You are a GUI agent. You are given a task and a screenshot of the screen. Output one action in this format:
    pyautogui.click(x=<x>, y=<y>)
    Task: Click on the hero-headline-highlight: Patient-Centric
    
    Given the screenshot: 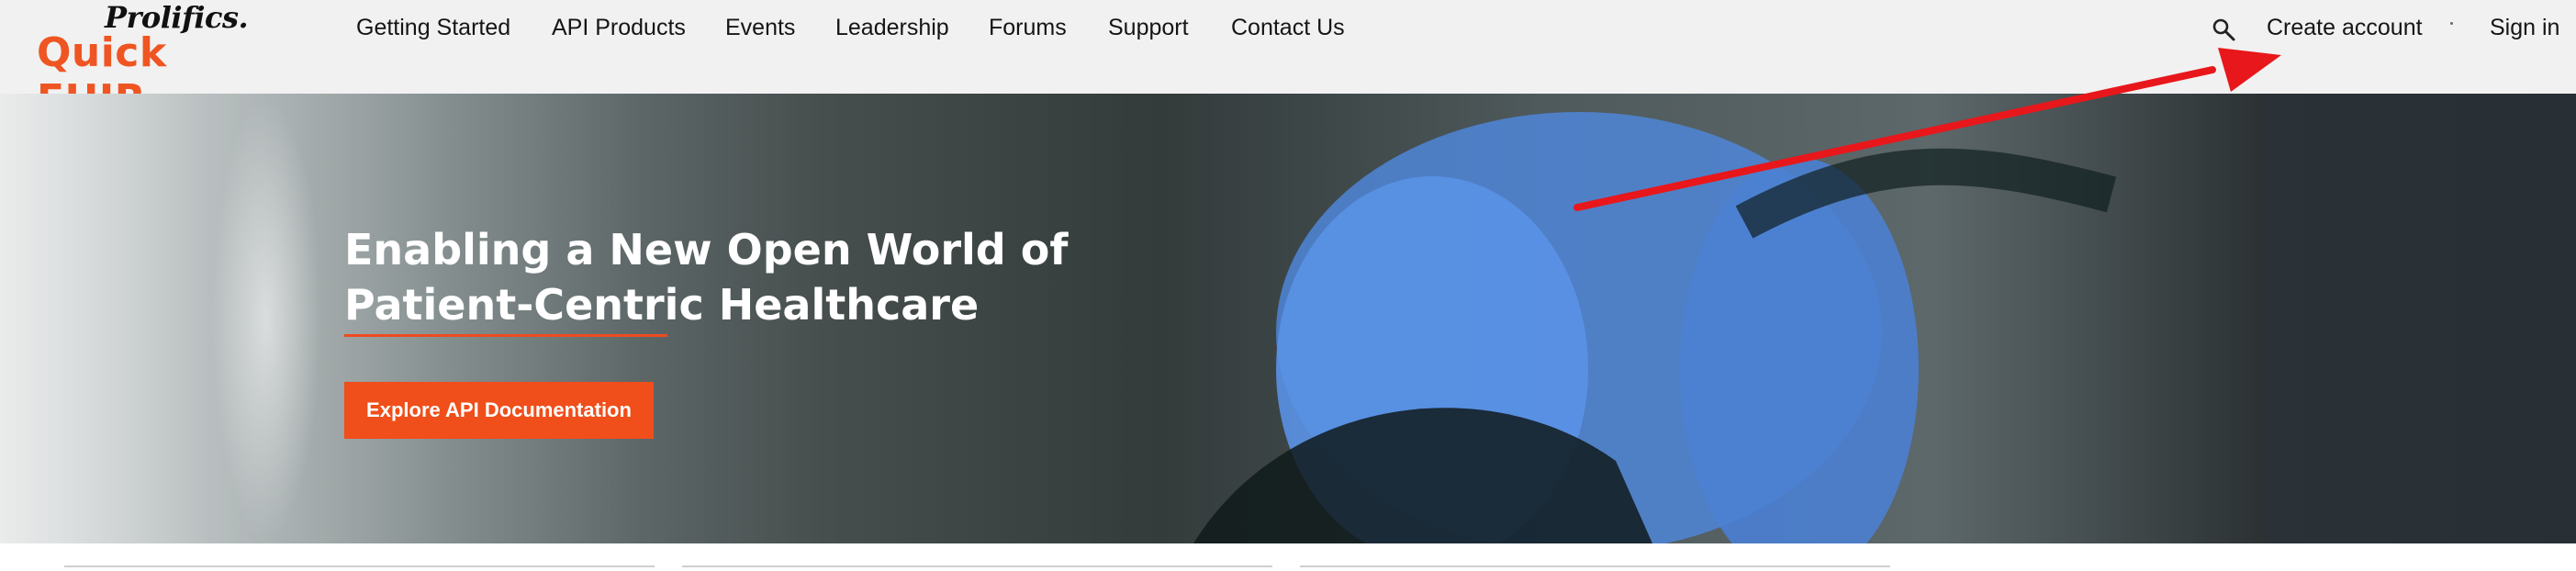 What is the action you would take?
    pyautogui.click(x=524, y=305)
    